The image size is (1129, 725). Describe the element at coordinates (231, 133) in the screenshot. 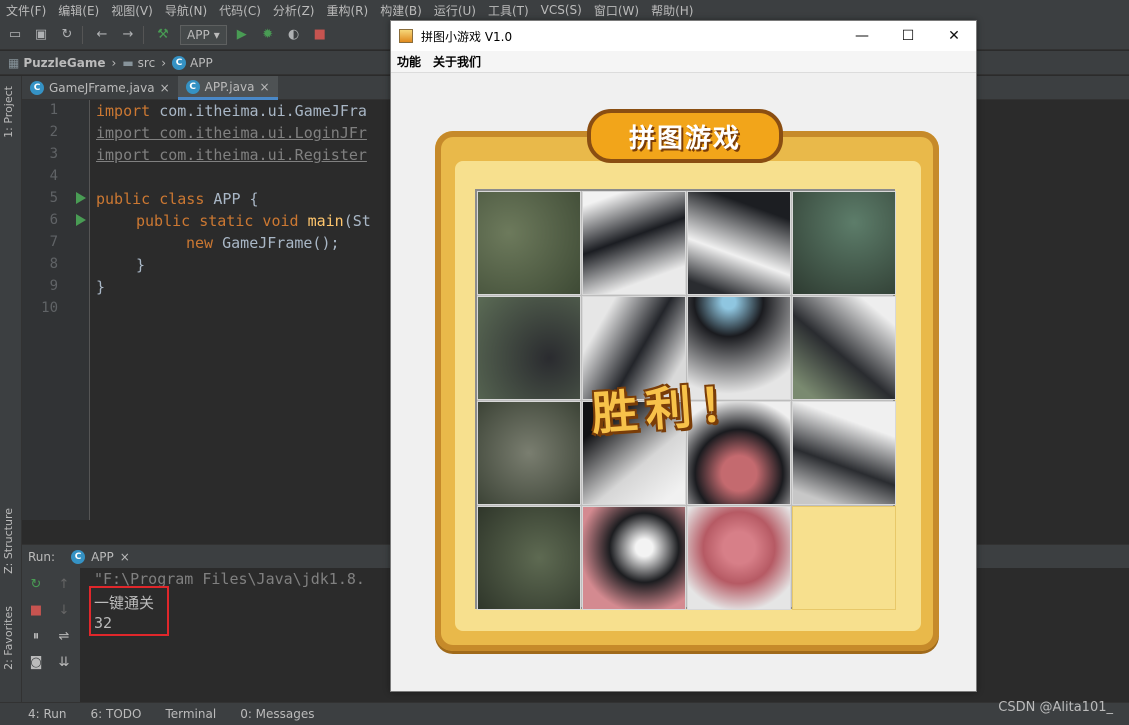

I see `code-line: import com.itheima.ui.LoginJFr` at that location.